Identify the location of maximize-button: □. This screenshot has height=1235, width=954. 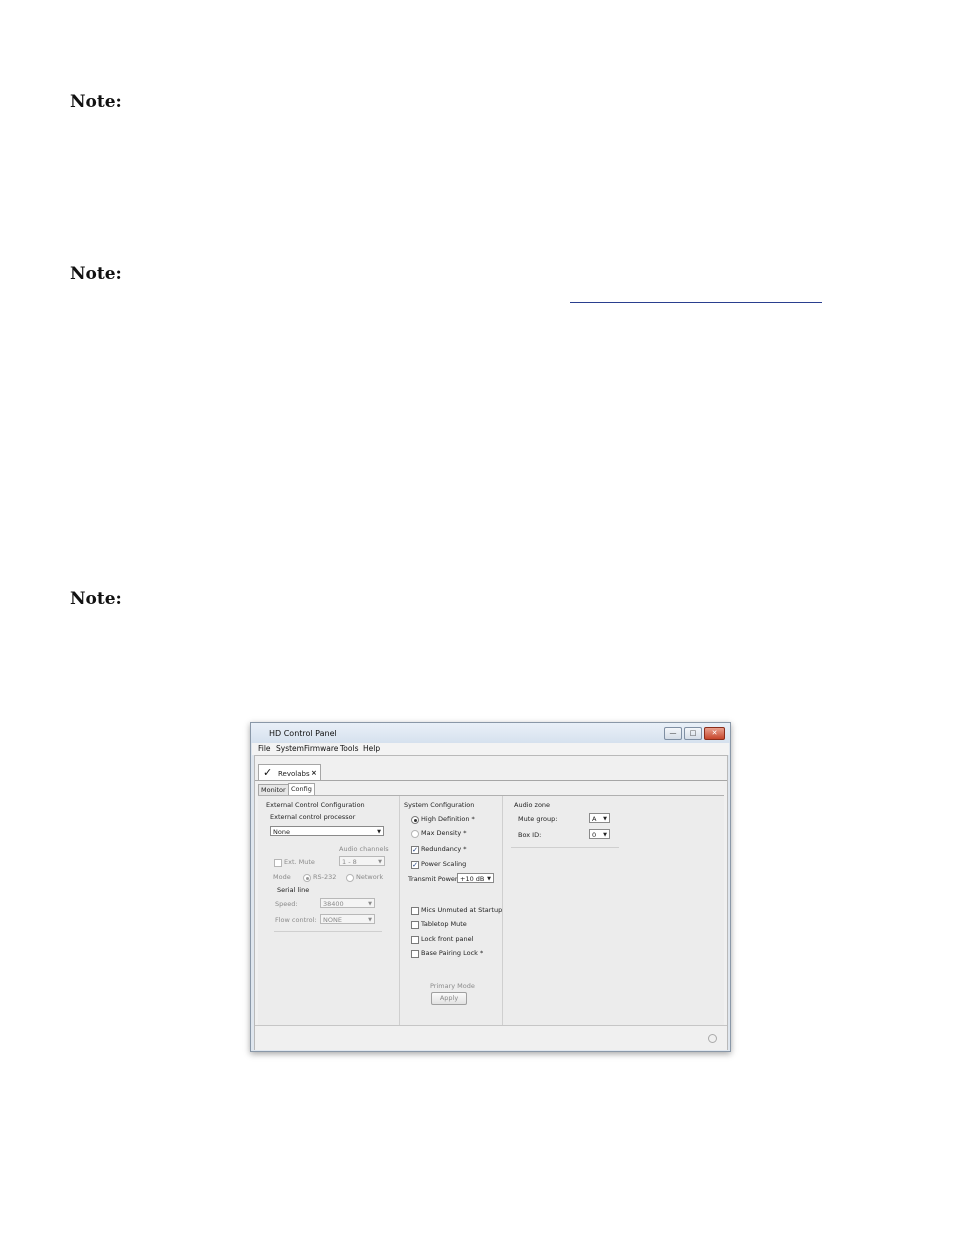
(693, 733).